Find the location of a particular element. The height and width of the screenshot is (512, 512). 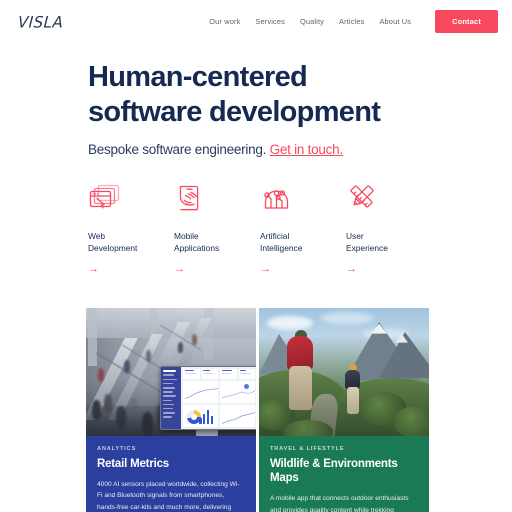

service-label: Artificial Intelligence is located at coordinates (293, 243).